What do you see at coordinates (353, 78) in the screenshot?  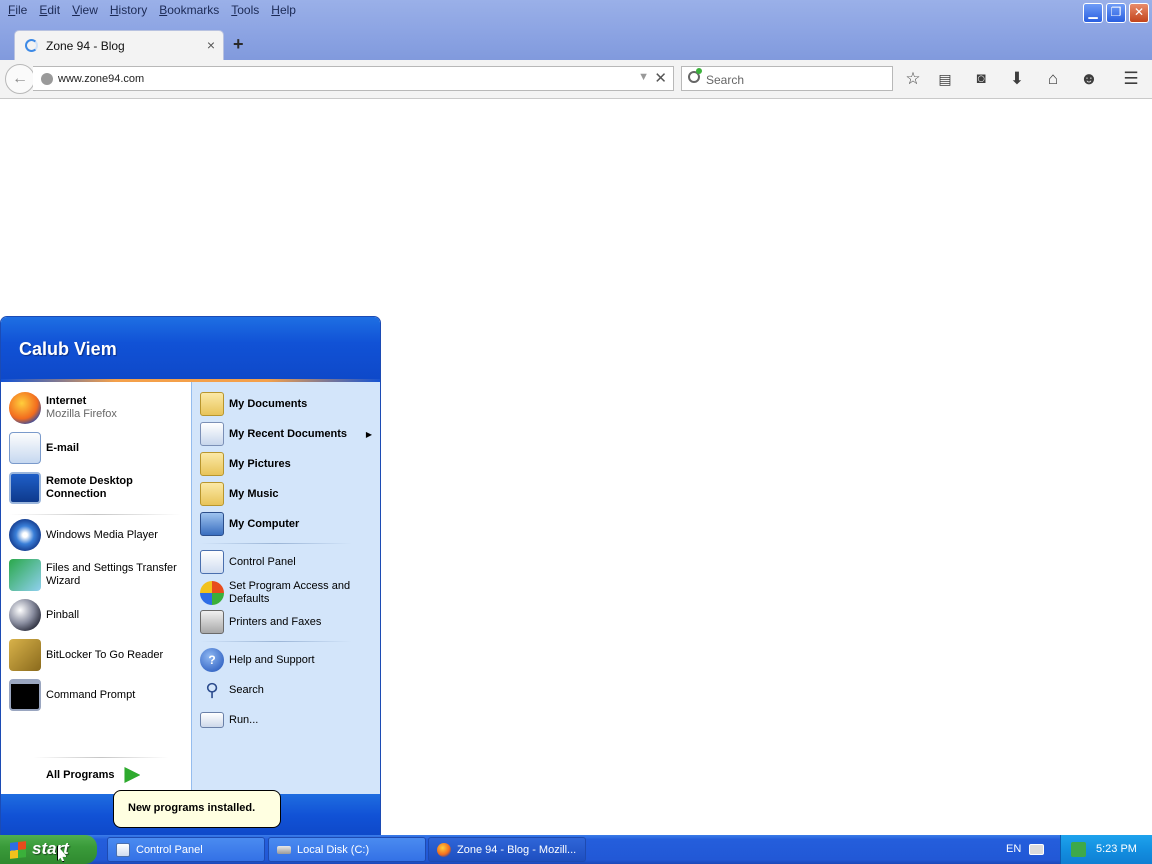 I see `url-bar: www.zone94.com ▼ ✕` at bounding box center [353, 78].